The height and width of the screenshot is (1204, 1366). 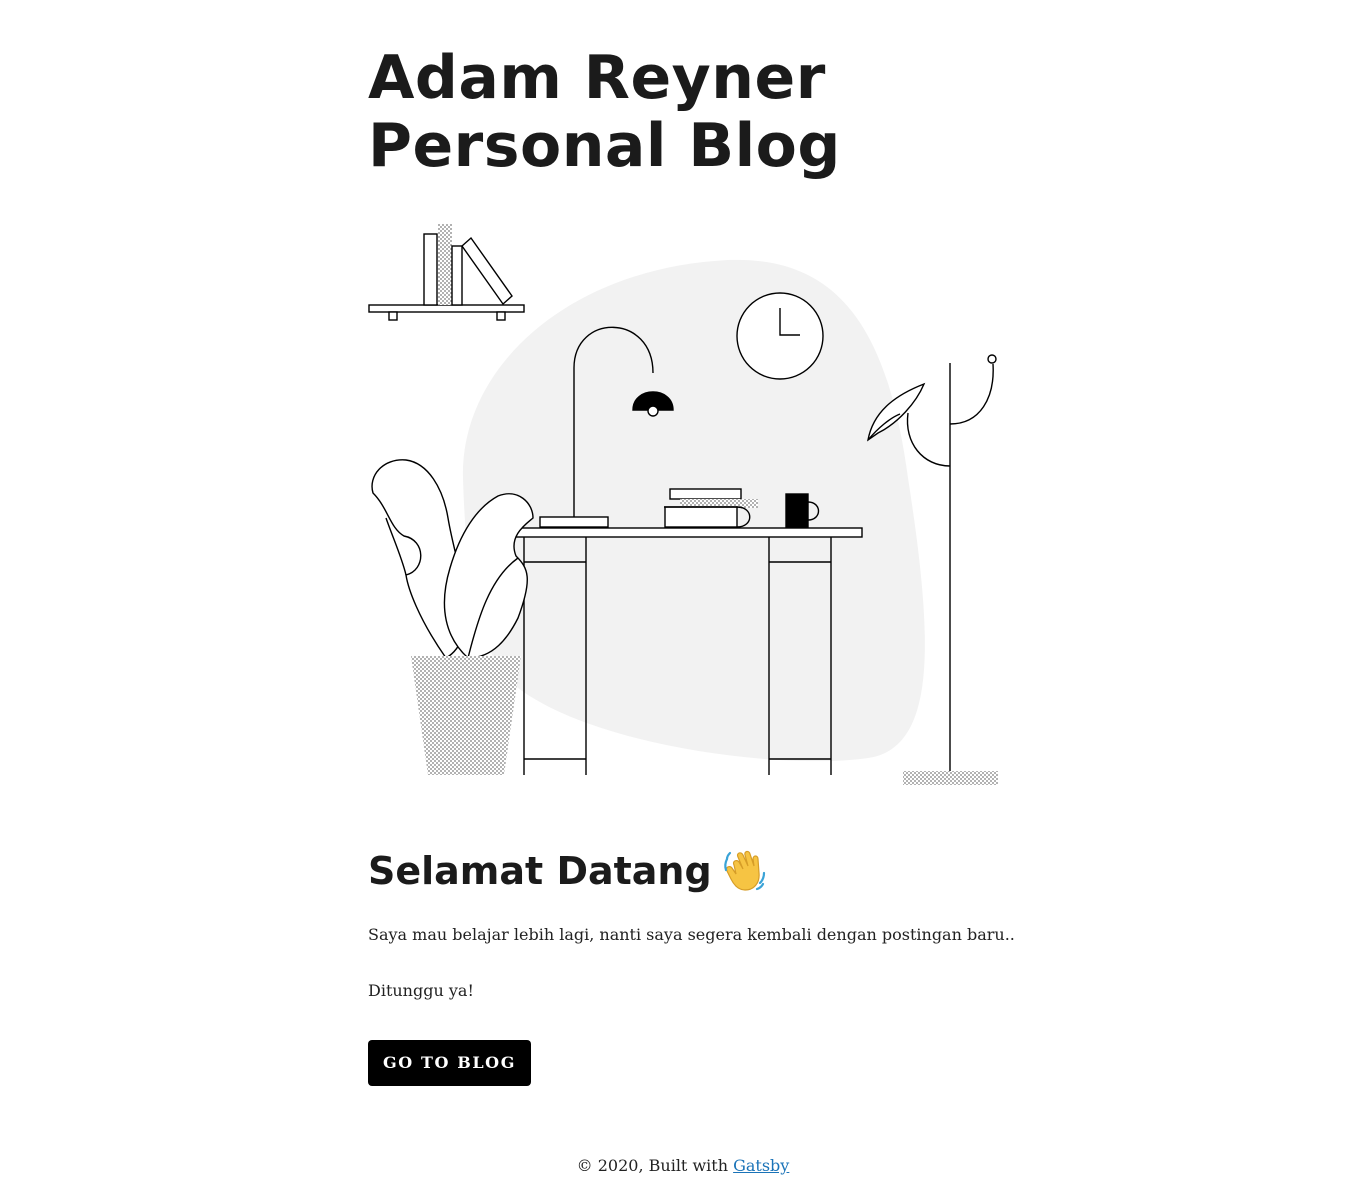 I want to click on footer-copyright: © 2020, Built with, so click(x=652, y=1165).